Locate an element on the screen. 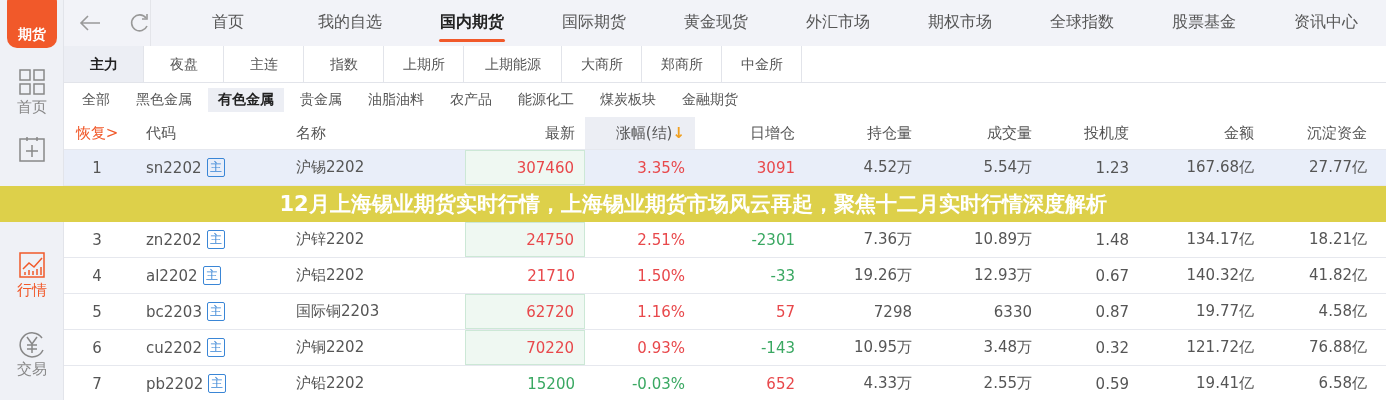 Image resolution: width=1386 pixels, height=400 pixels. filter-tab: 指数 is located at coordinates (344, 64).